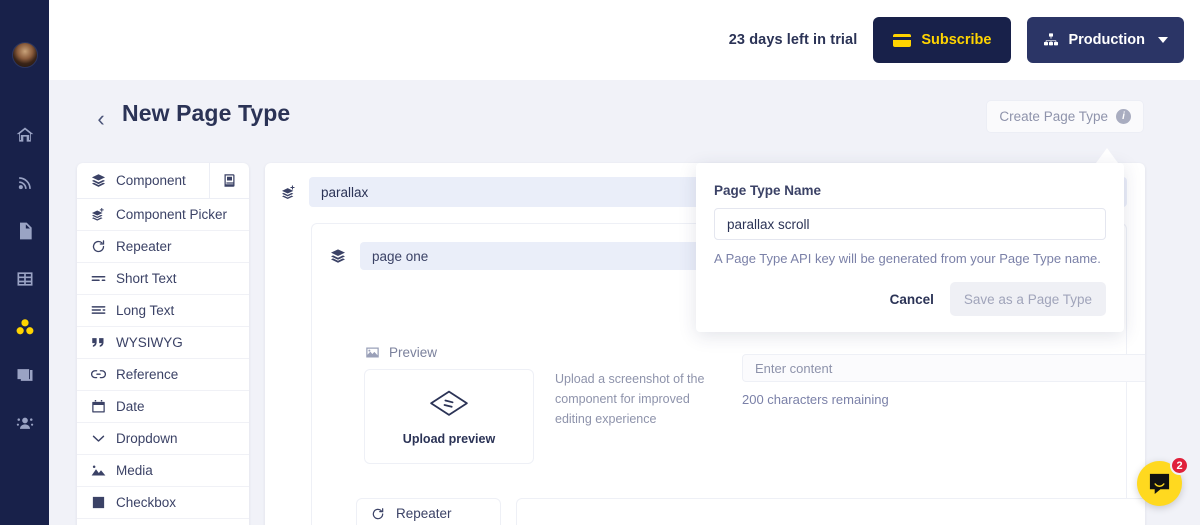 The height and width of the screenshot is (525, 1200). Describe the element at coordinates (449, 403) in the screenshot. I see `upload-box-icon` at that location.